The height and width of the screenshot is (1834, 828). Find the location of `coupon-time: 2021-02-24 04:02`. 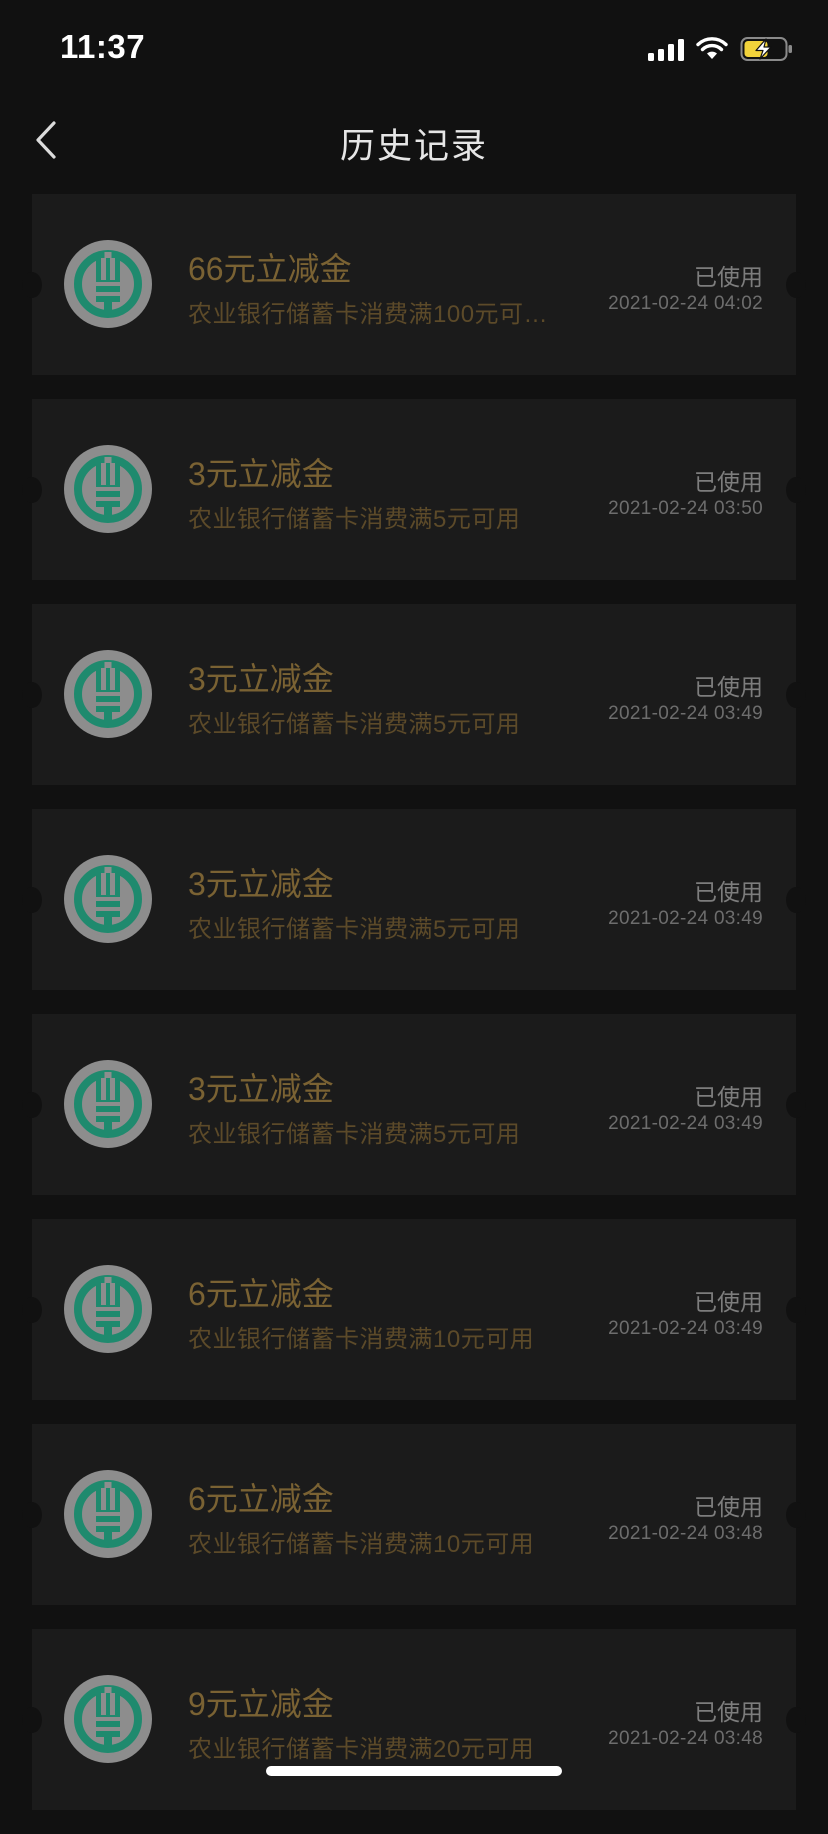

coupon-time: 2021-02-24 04:02 is located at coordinates (685, 303).